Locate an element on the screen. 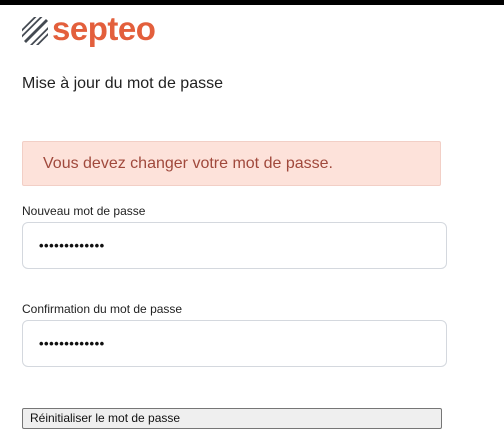  confirm-password-label: Confirmation du mot de passe is located at coordinates (102, 309).